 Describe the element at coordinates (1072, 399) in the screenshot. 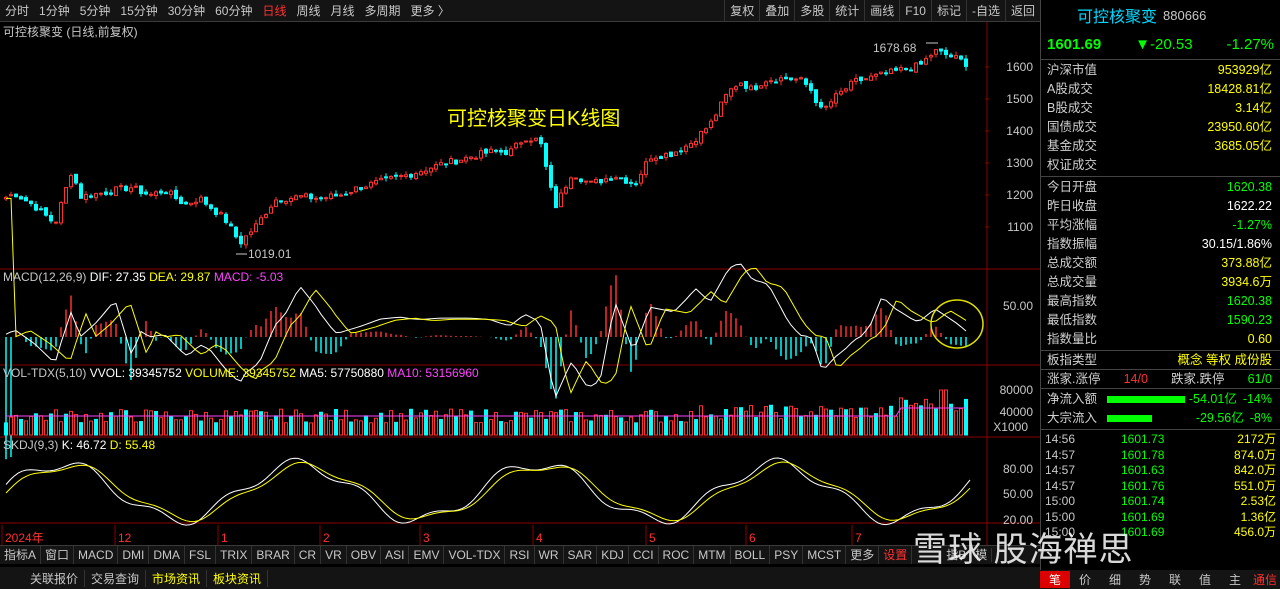

I see `flow-label: 净流入额` at that location.